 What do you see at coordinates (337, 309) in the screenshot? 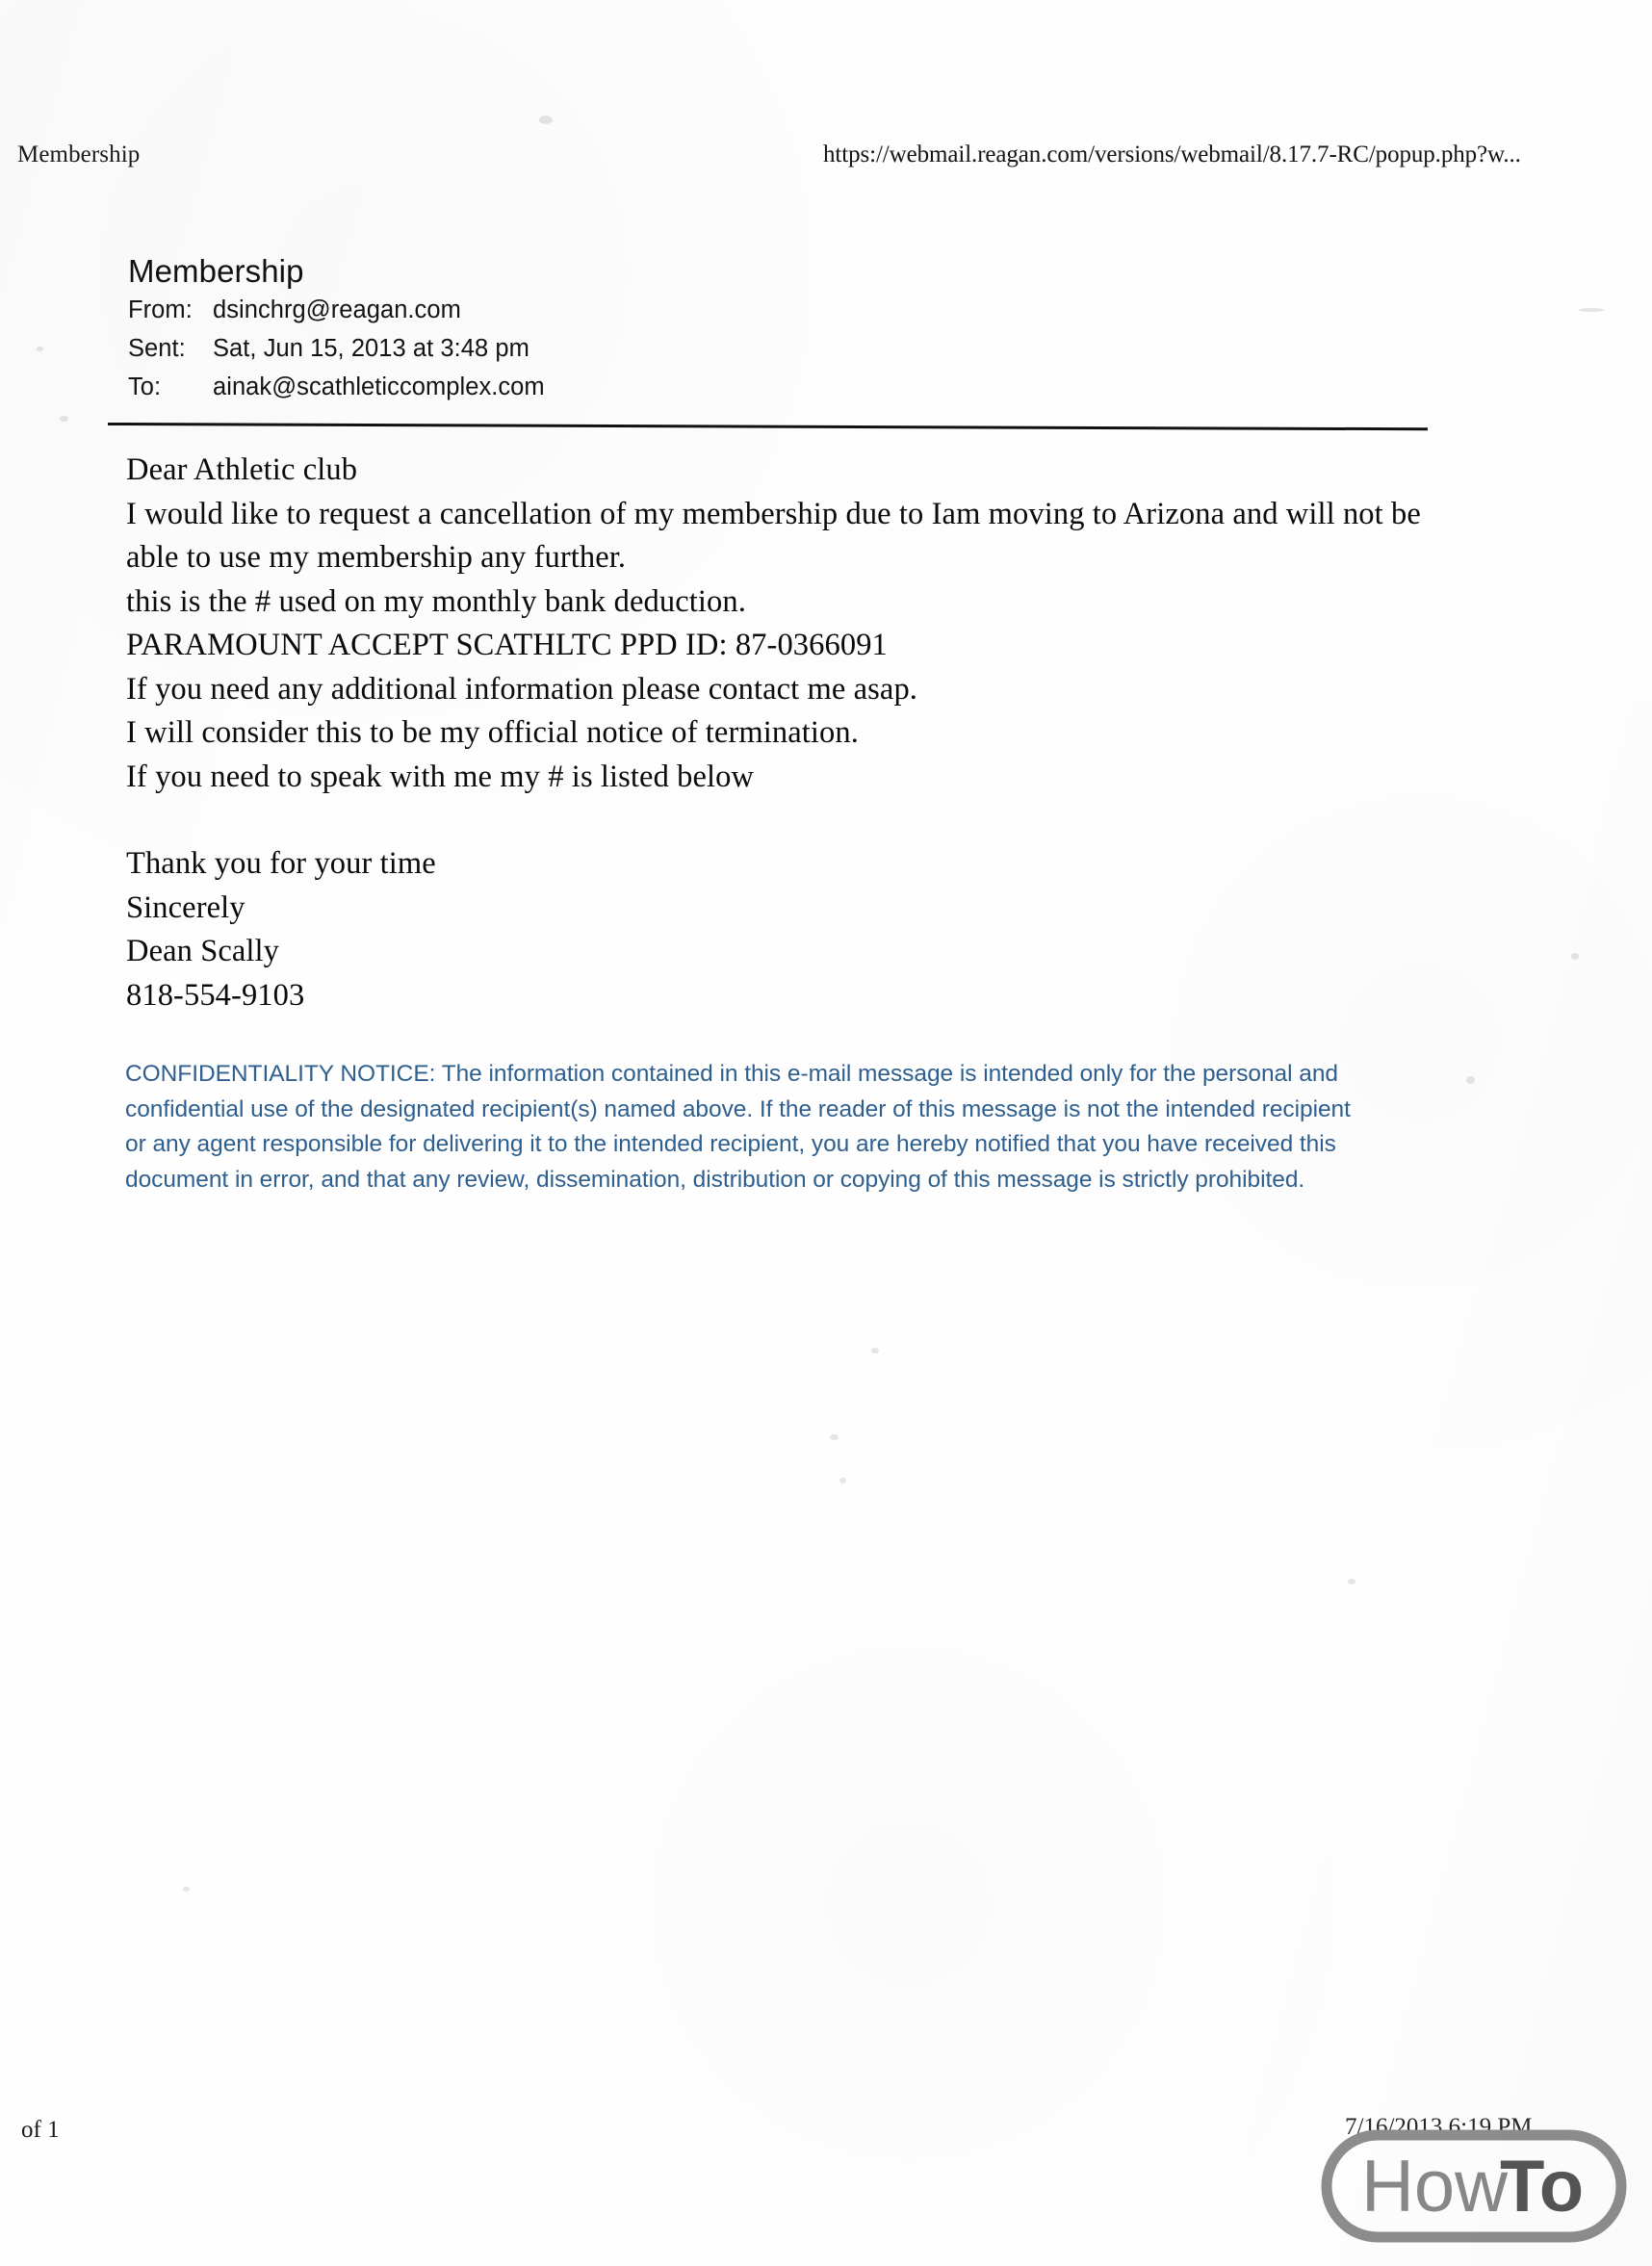
I see `email-field-from-value: dsinchrg@reagan.com` at bounding box center [337, 309].